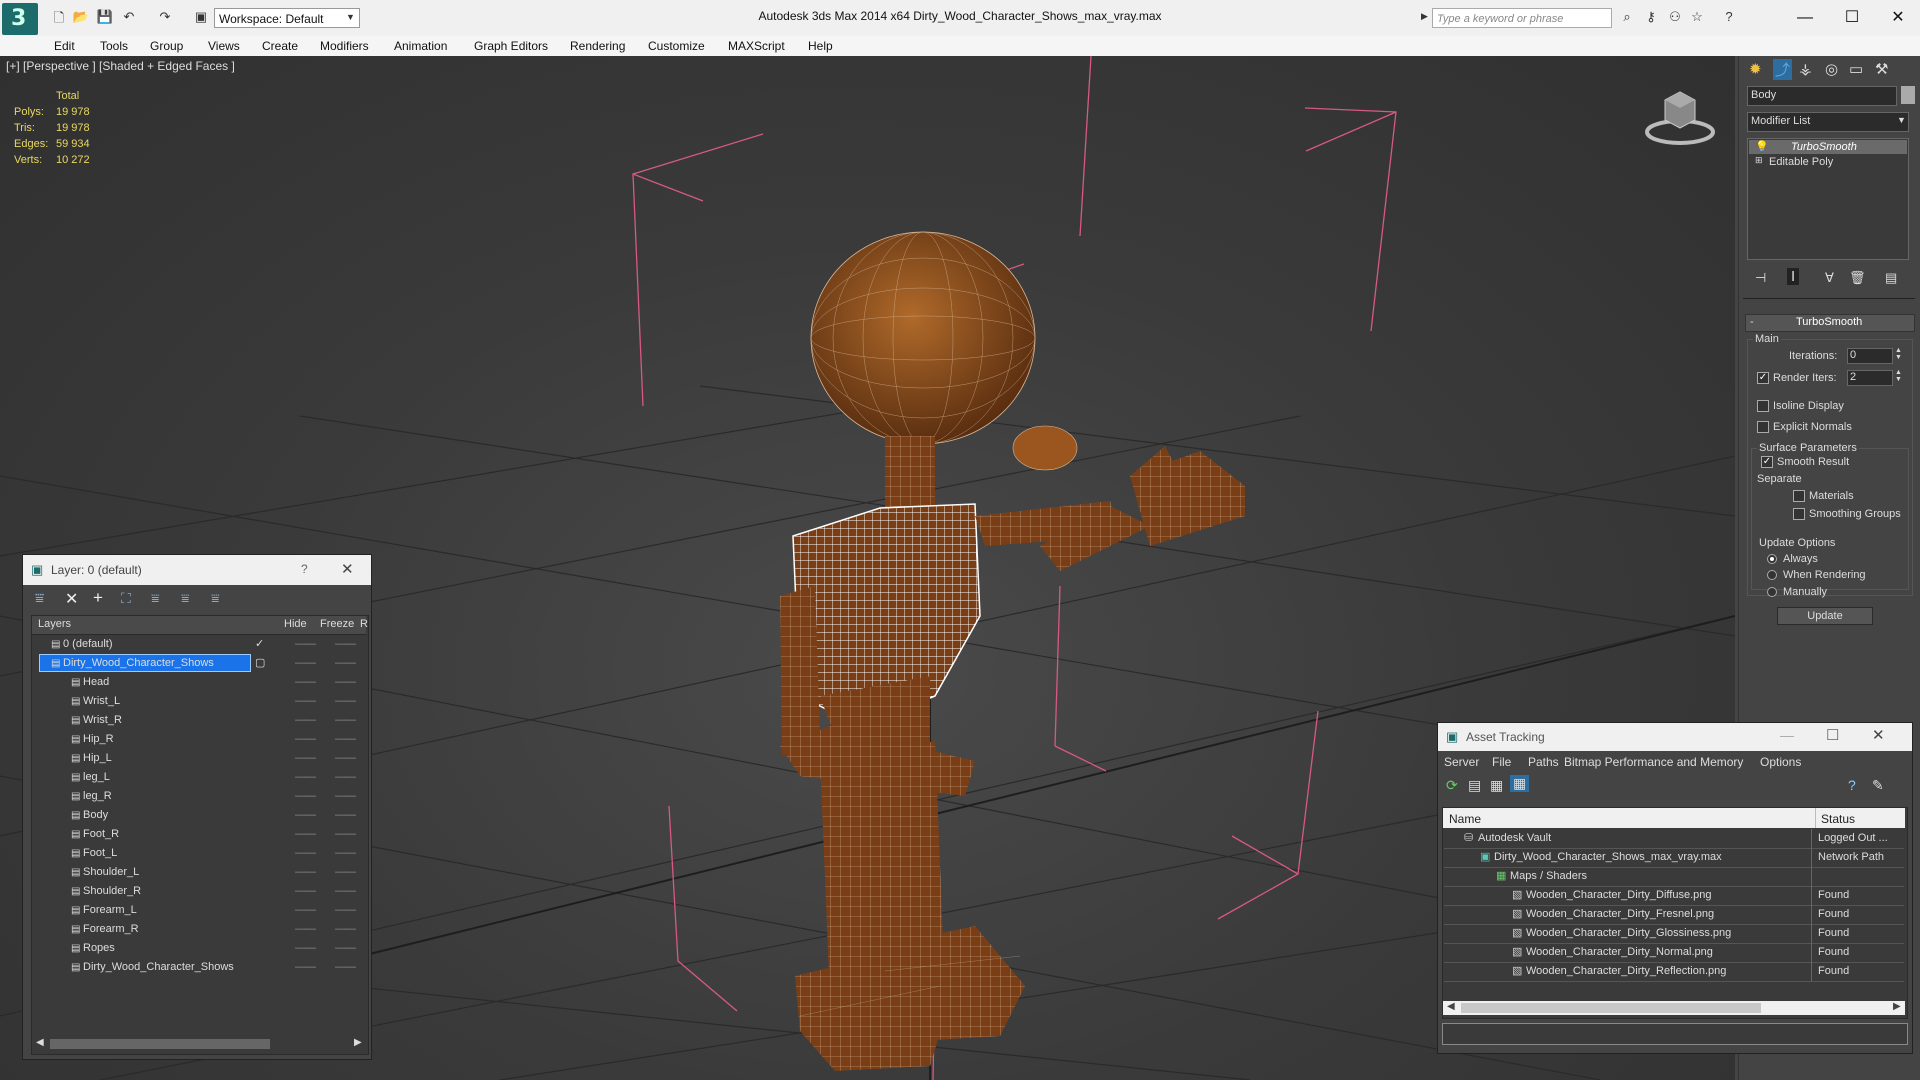 This screenshot has width=1920, height=1080. Describe the element at coordinates (1674, 953) in the screenshot. I see `asset-row: ▧ Wooden_Character_Dirty_Normal.png Found` at that location.